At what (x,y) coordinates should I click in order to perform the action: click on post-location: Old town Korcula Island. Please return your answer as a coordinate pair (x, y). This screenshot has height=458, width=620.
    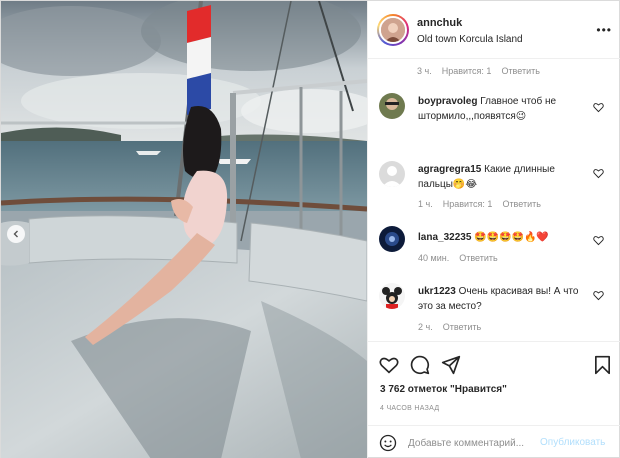
    Looking at the image, I should click on (470, 39).